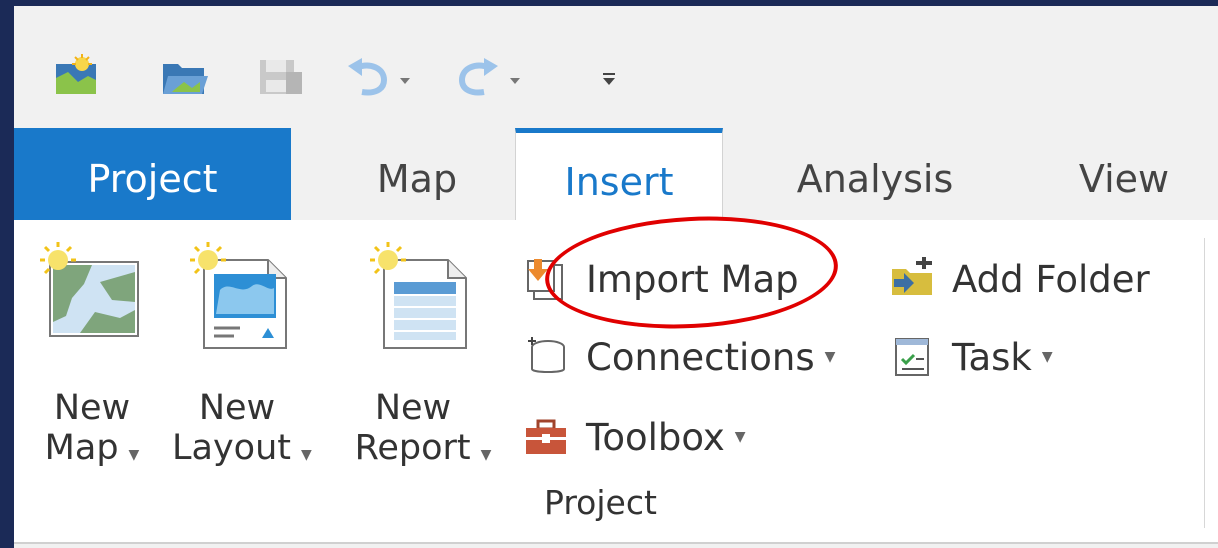 The image size is (1218, 548). What do you see at coordinates (1020, 279) in the screenshot?
I see `add-folder-button: Add Folder` at bounding box center [1020, 279].